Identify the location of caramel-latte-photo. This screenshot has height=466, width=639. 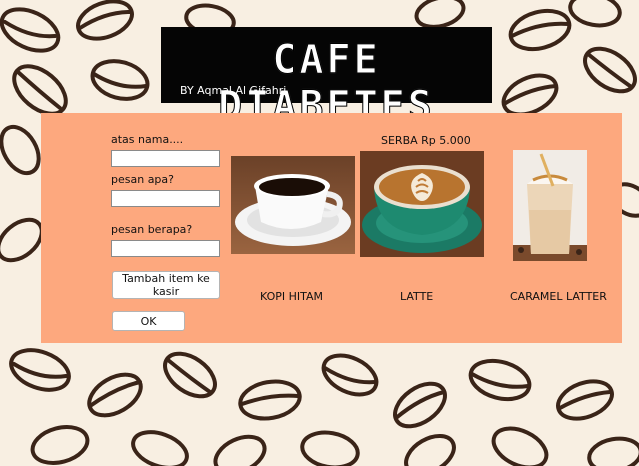
(550, 205).